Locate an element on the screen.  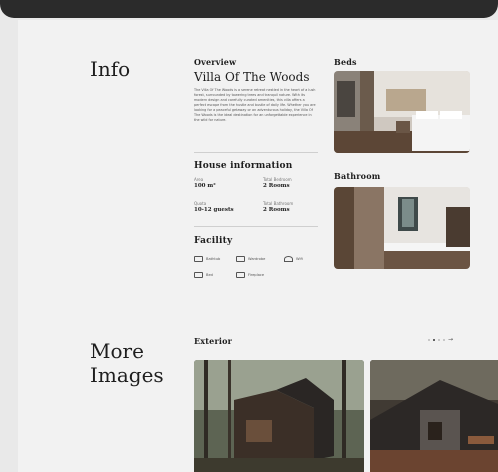
fireplace-icon is located at coordinates (240, 275).